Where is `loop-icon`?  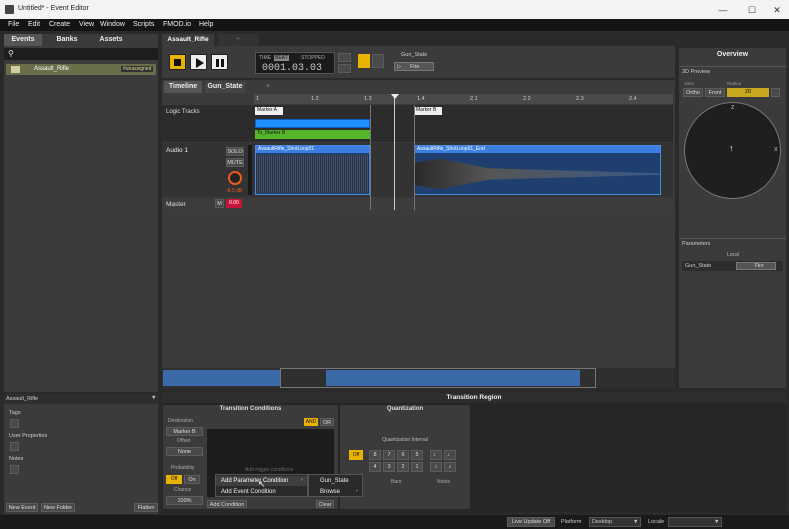
loop-icon is located at coordinates (344, 57).